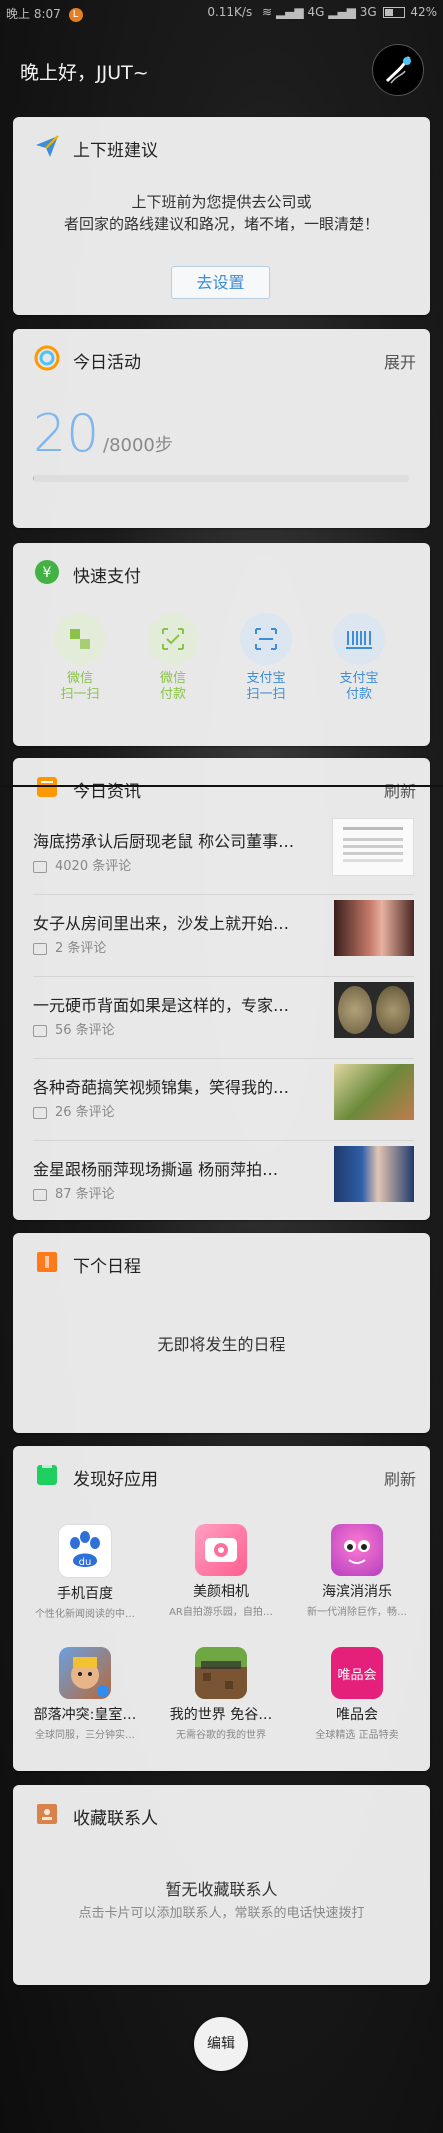 The width and height of the screenshot is (443, 2133). I want to click on vipshop-app-icon: 唯品会, so click(357, 1673).